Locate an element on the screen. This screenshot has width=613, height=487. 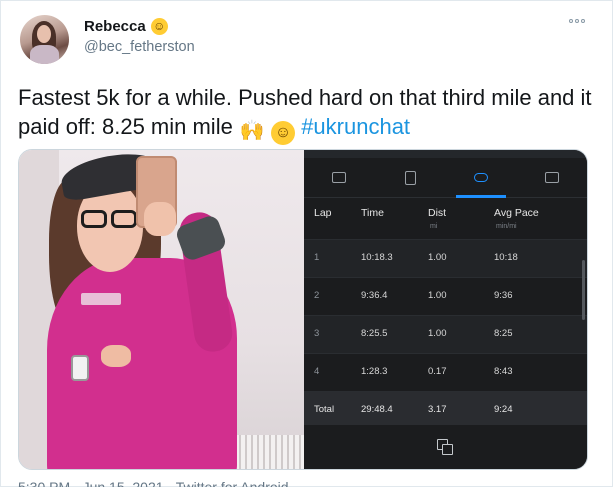
scrollbar is located at coordinates (583, 290).